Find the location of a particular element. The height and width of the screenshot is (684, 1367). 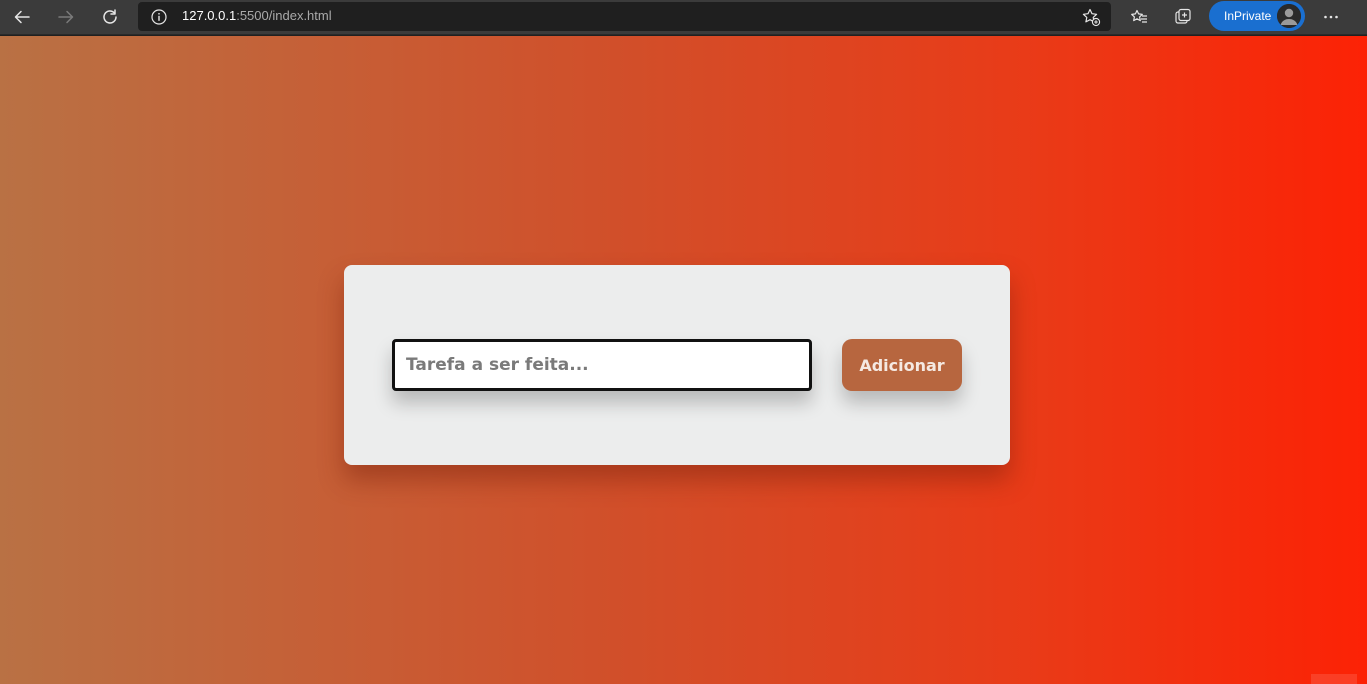

reload-button is located at coordinates (110, 17).